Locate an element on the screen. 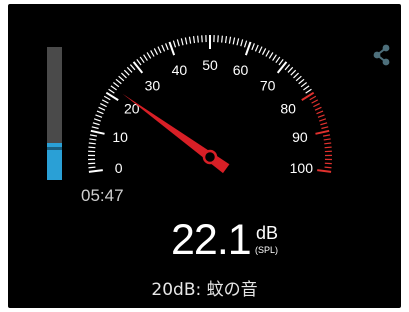 This screenshot has width=409, height=312. scale-label: 70 is located at coordinates (268, 85).